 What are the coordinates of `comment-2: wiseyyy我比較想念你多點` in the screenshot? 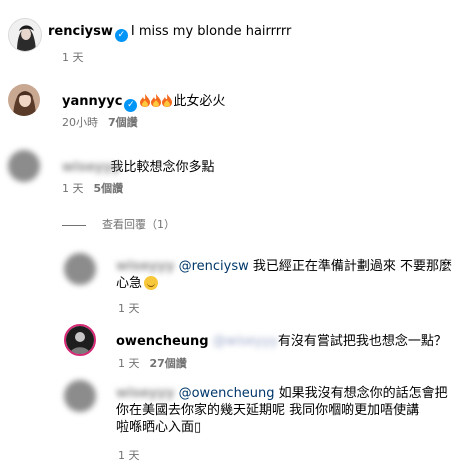 It's located at (138, 165).